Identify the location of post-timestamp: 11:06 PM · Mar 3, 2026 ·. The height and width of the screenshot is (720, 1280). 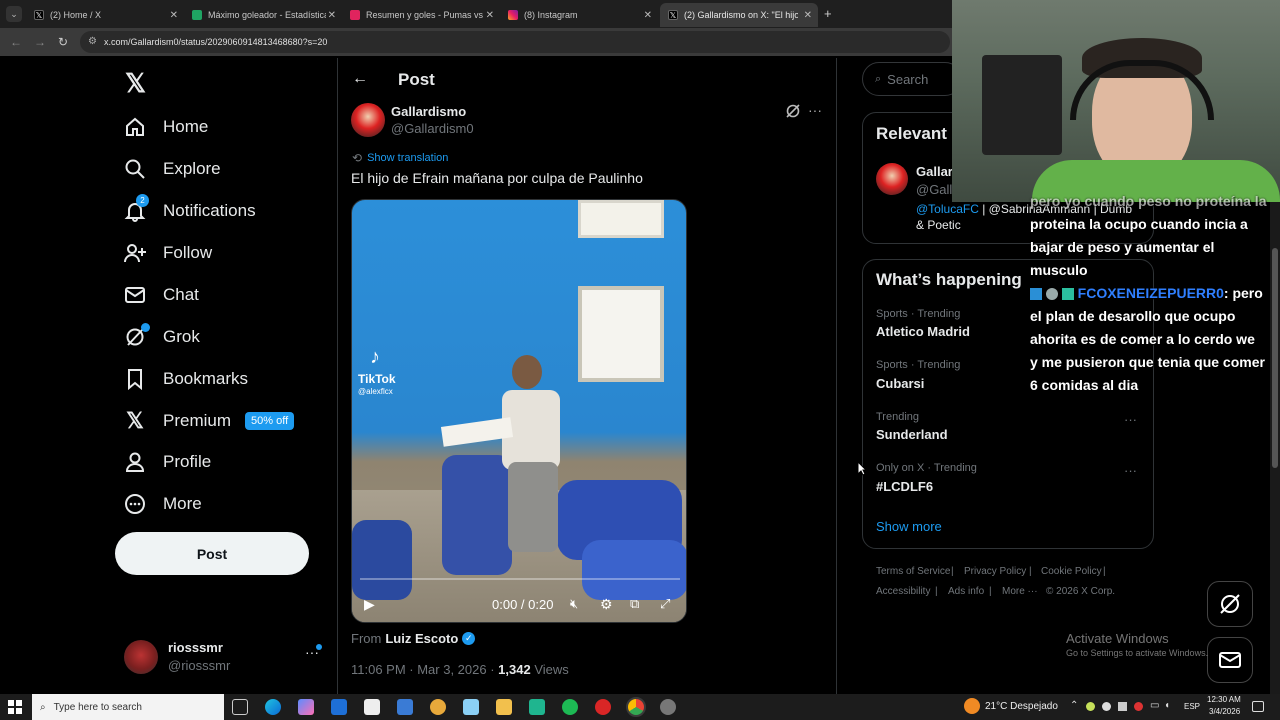
(424, 669).